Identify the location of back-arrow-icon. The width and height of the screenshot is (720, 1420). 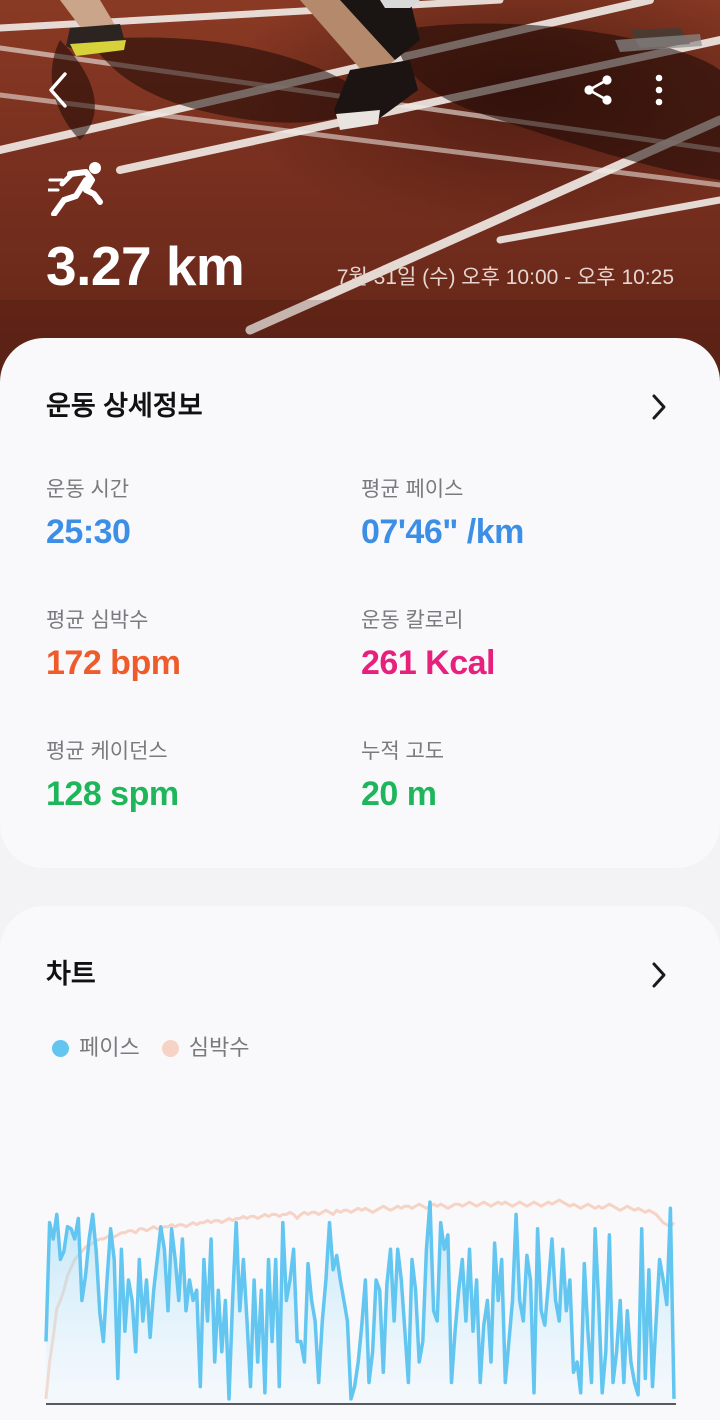
(58, 90).